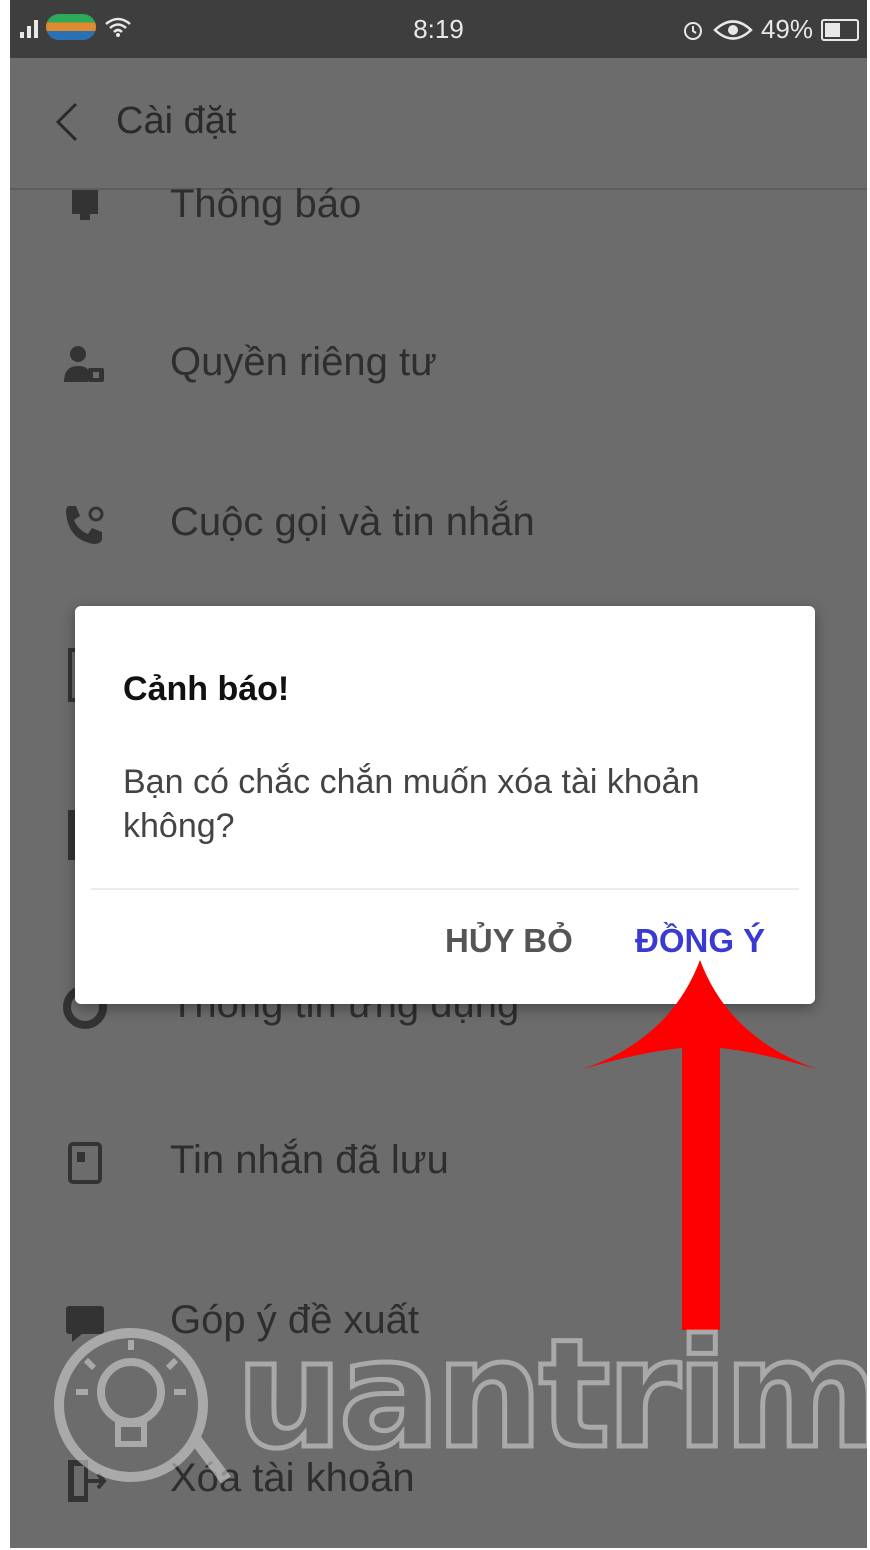 This screenshot has height=1550, width=870. I want to click on saved-message-icon, so click(85, 1163).